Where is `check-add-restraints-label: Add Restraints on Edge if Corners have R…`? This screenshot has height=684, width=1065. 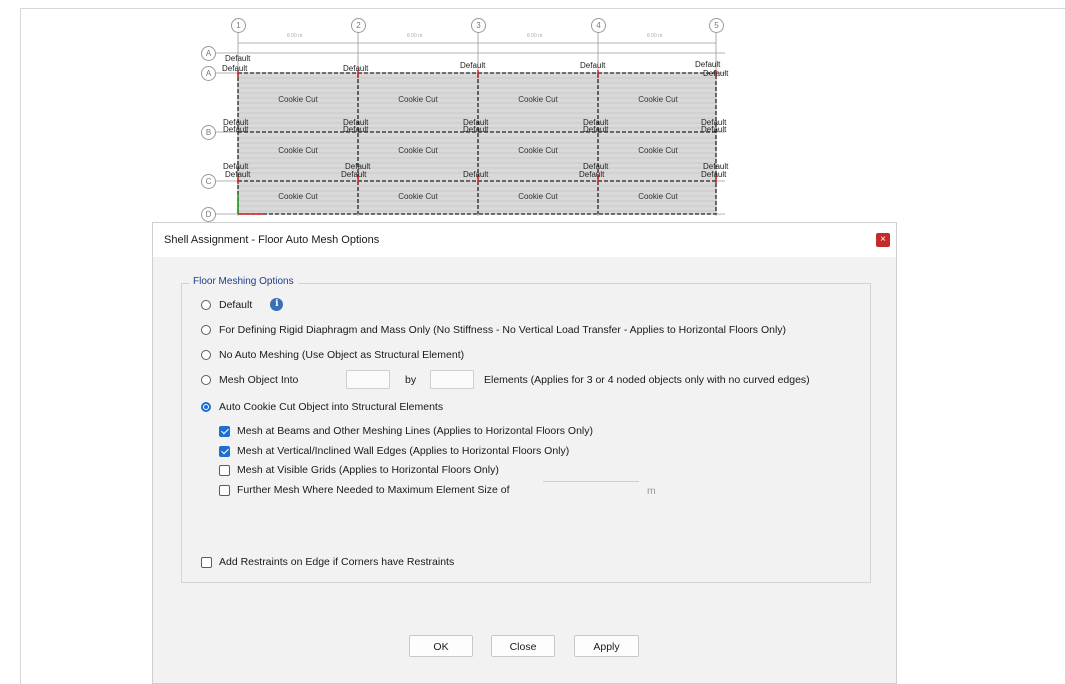
check-add-restraints-label: Add Restraints on Edge if Corners have R… is located at coordinates (337, 562).